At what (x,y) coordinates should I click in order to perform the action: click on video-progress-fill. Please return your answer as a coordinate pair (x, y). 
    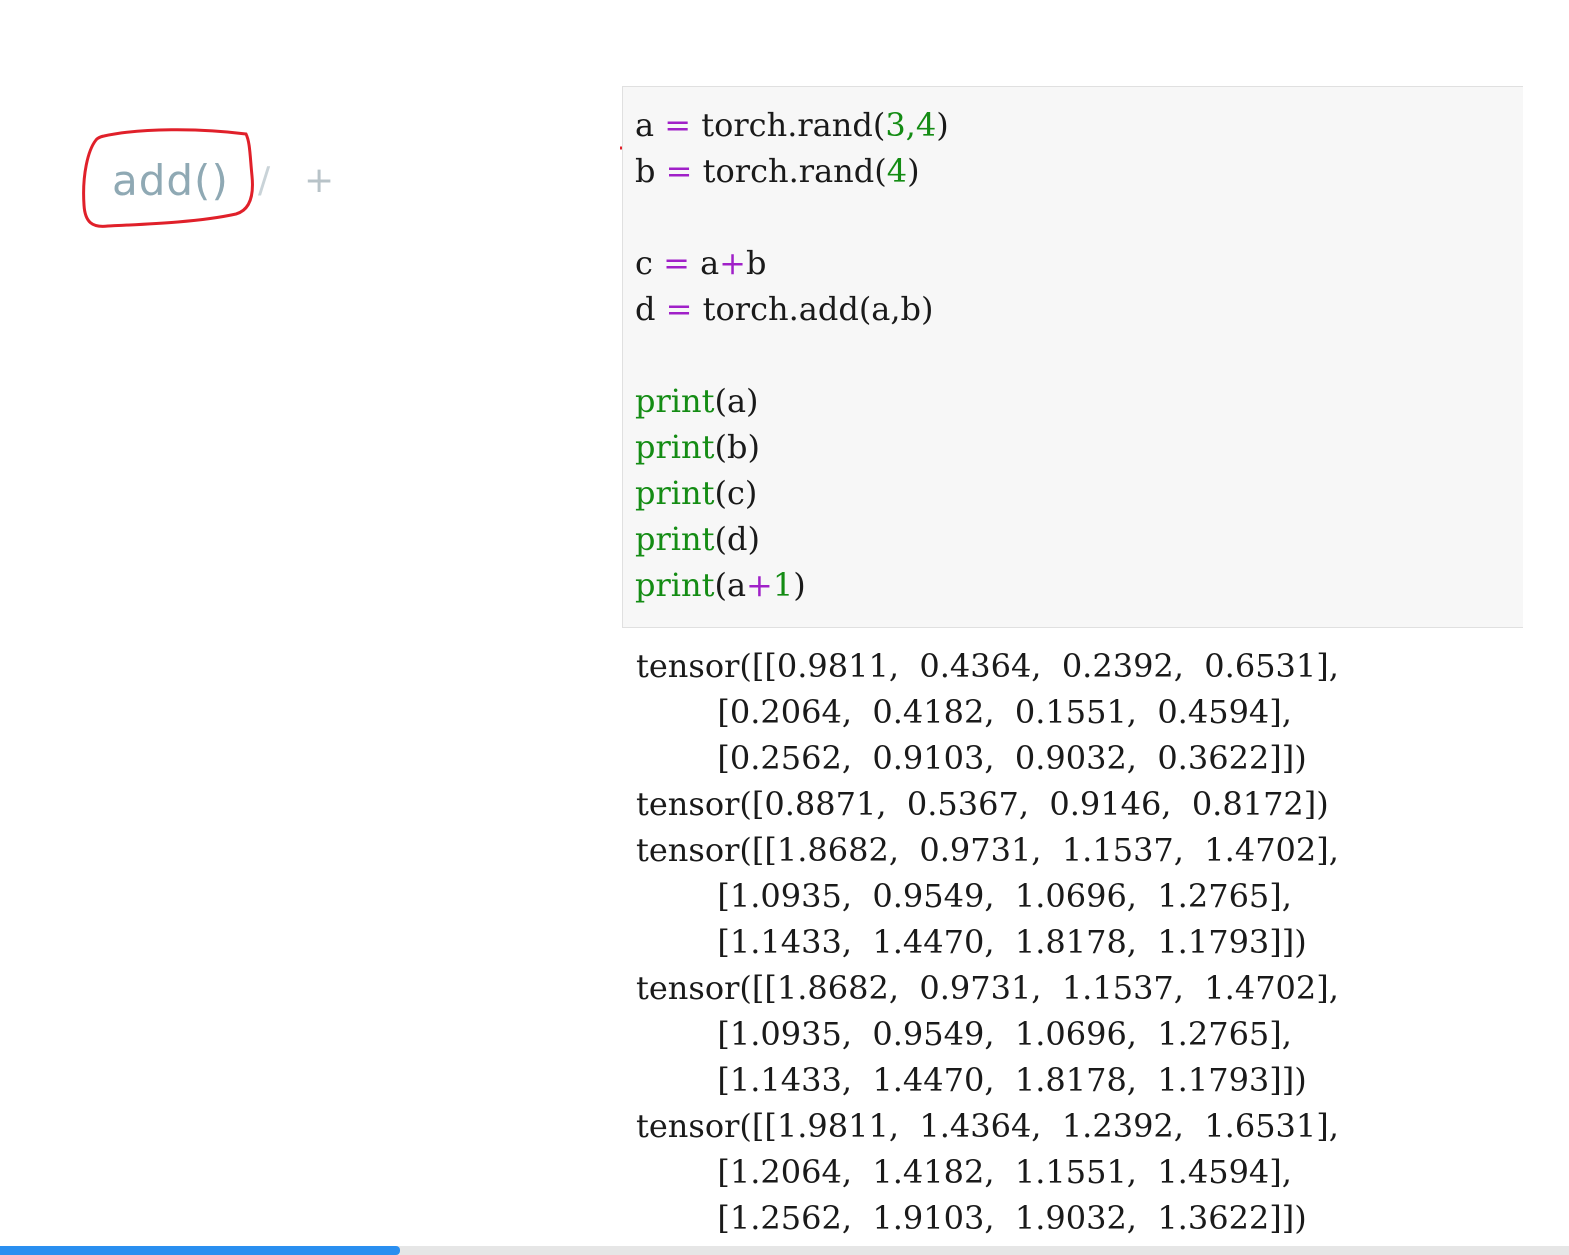
    Looking at the image, I should click on (200, 1250).